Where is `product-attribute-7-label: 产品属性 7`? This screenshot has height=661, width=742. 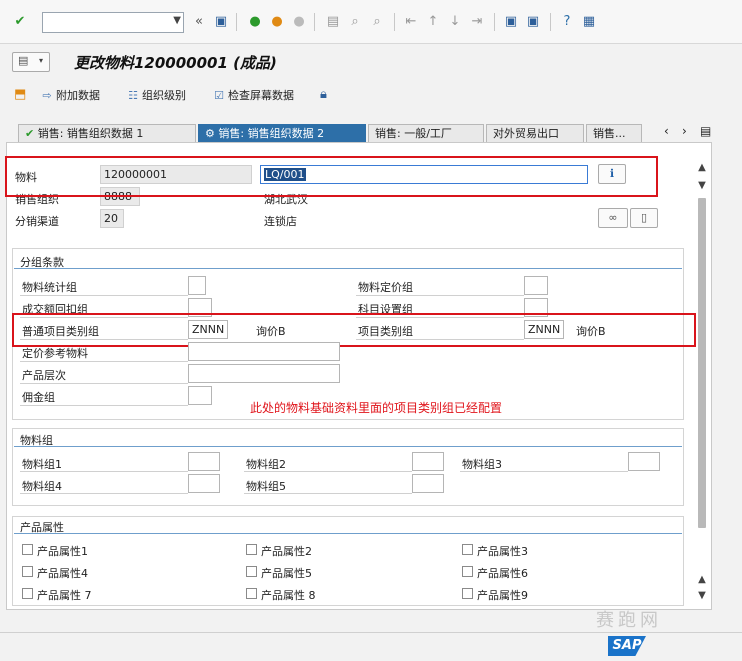
product-attribute-7-label: 产品属性 7 is located at coordinates (64, 595).